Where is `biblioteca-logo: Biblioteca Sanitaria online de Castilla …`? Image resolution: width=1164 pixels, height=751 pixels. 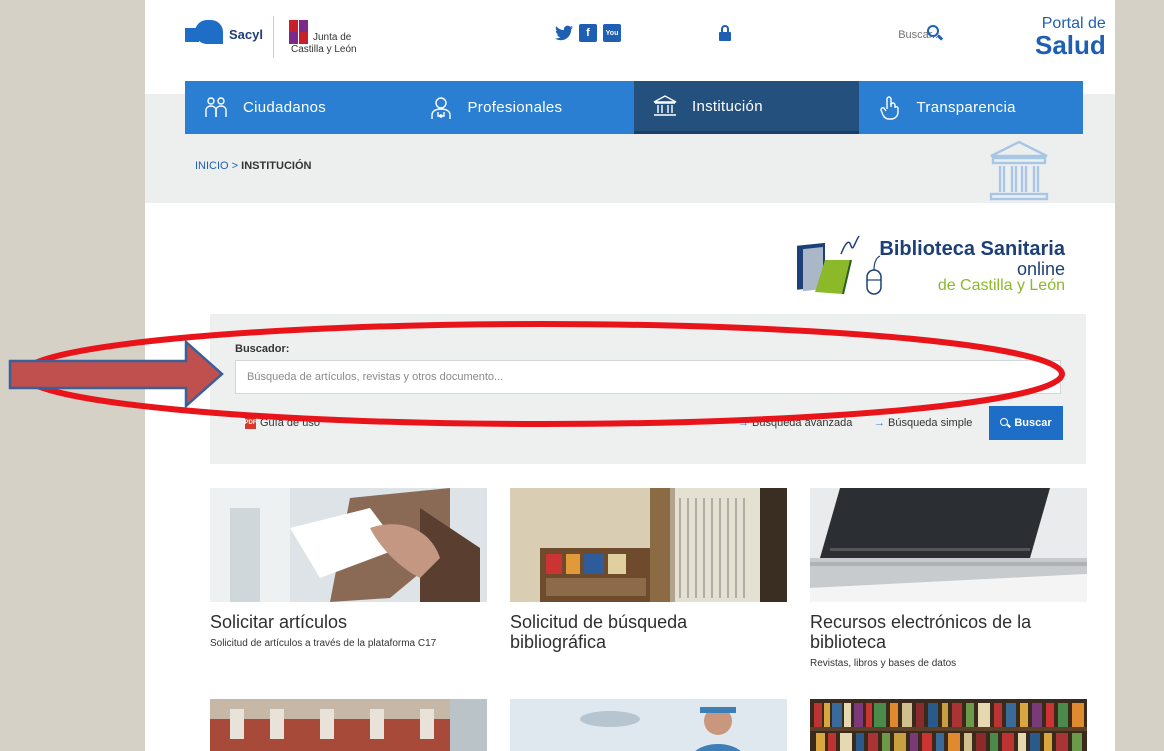 biblioteca-logo: Biblioteca Sanitaria online de Castilla … is located at coordinates (945, 268).